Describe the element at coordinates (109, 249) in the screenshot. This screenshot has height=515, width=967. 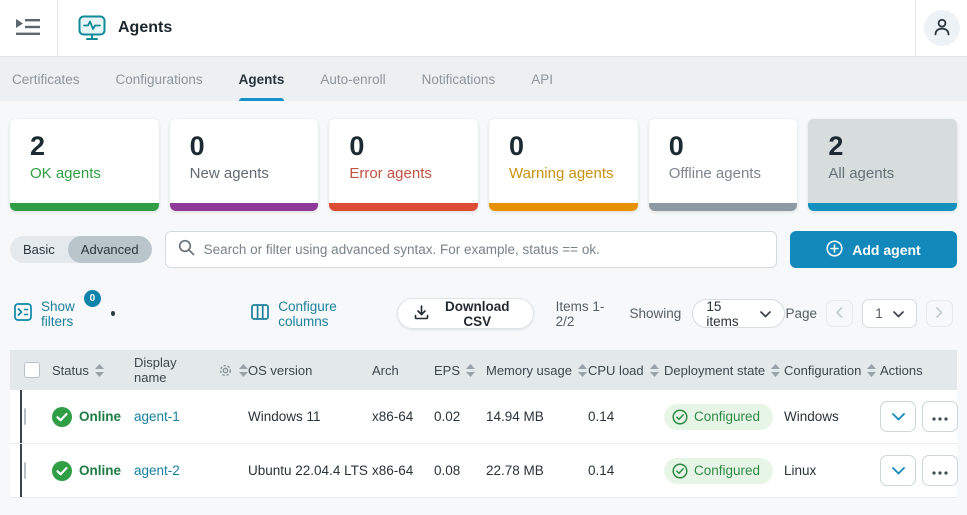
I see `search-mode-advanced: Advanced` at that location.